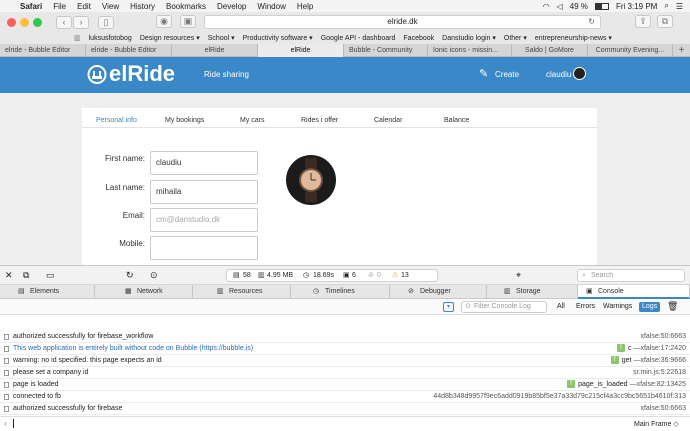 Image resolution: width=690 pixels, height=431 pixels. I want to click on filter-errors: Errors, so click(585, 306).